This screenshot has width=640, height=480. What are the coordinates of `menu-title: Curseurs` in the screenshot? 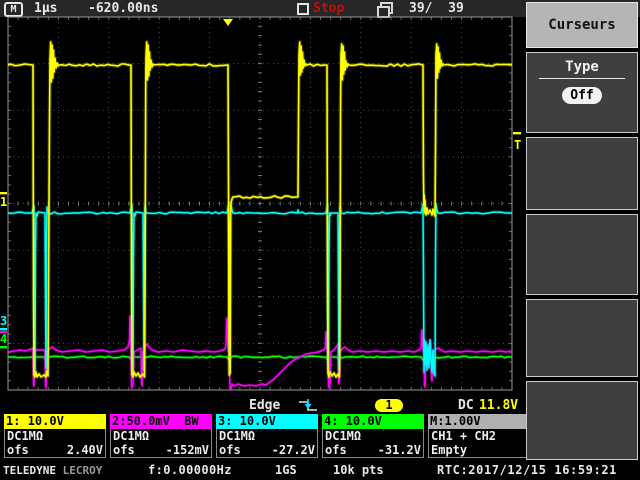 It's located at (582, 25).